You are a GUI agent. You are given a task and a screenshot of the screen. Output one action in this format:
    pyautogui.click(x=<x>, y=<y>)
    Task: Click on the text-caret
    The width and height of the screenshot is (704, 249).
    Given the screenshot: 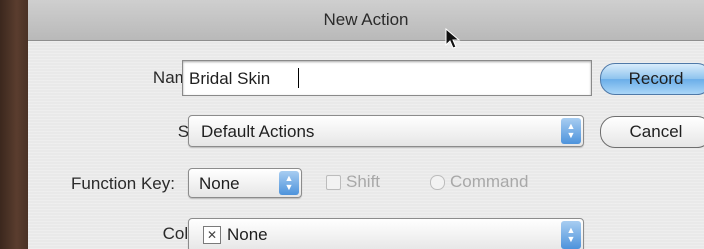 What is the action you would take?
    pyautogui.click(x=298, y=78)
    